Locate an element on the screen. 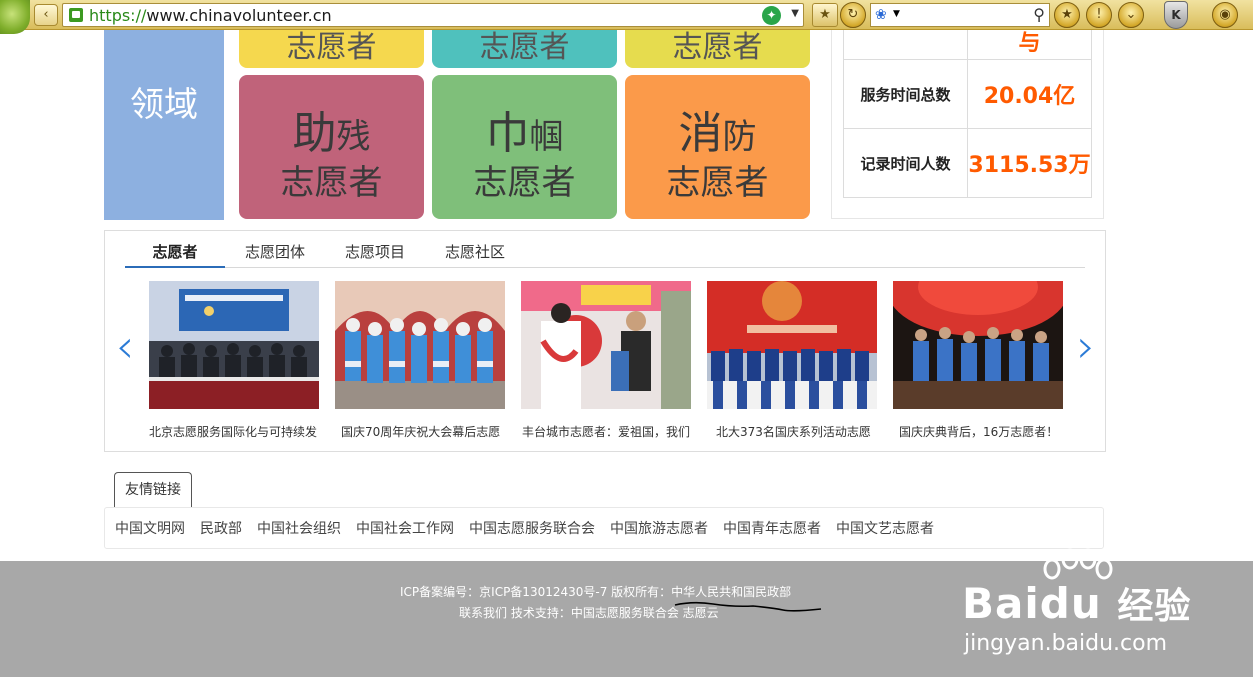  url-protocol: https:// is located at coordinates (118, 15).